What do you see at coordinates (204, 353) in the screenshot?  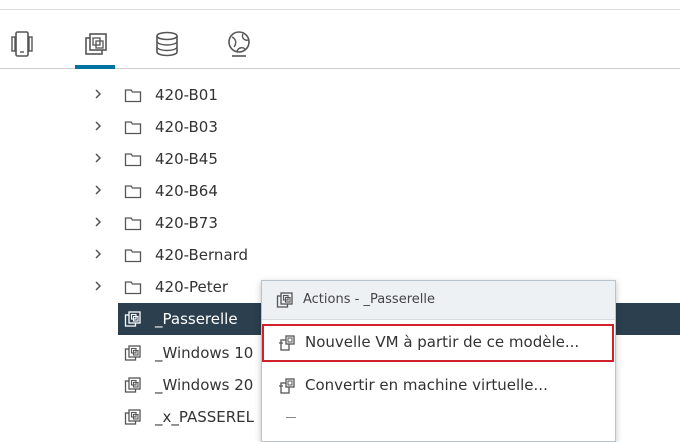 I see `tree-item-label: _Windows 10` at bounding box center [204, 353].